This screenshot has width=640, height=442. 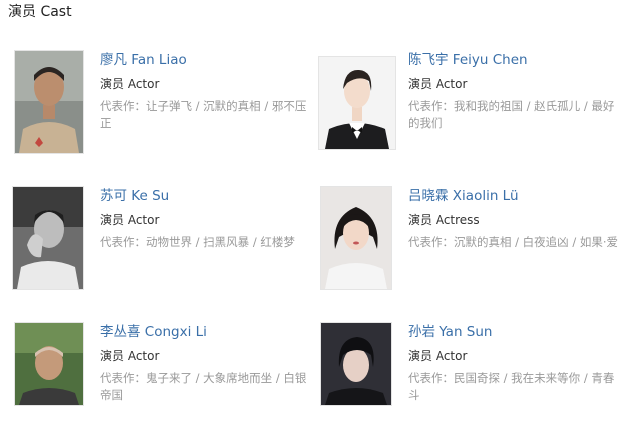 What do you see at coordinates (40, 12) in the screenshot?
I see `section-title: 演员 Cast` at bounding box center [40, 12].